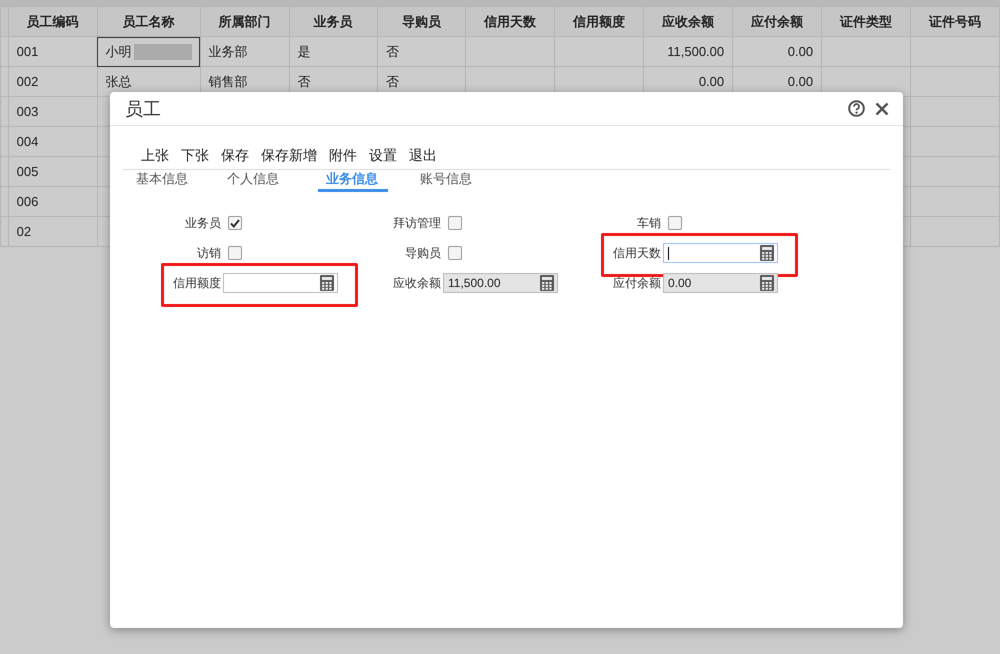 This screenshot has height=654, width=1000. Describe the element at coordinates (235, 156) in the screenshot. I see `toolbar-button: 保存` at that location.